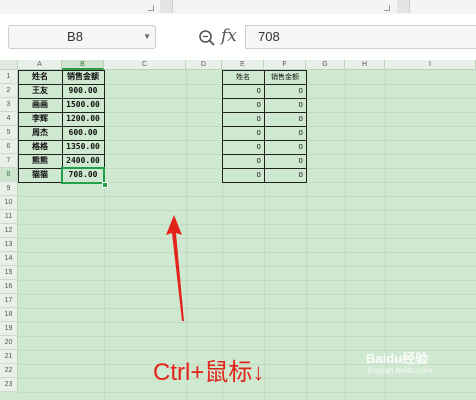  What do you see at coordinates (325, 65) in the screenshot?
I see `column-header-g: G` at bounding box center [325, 65].